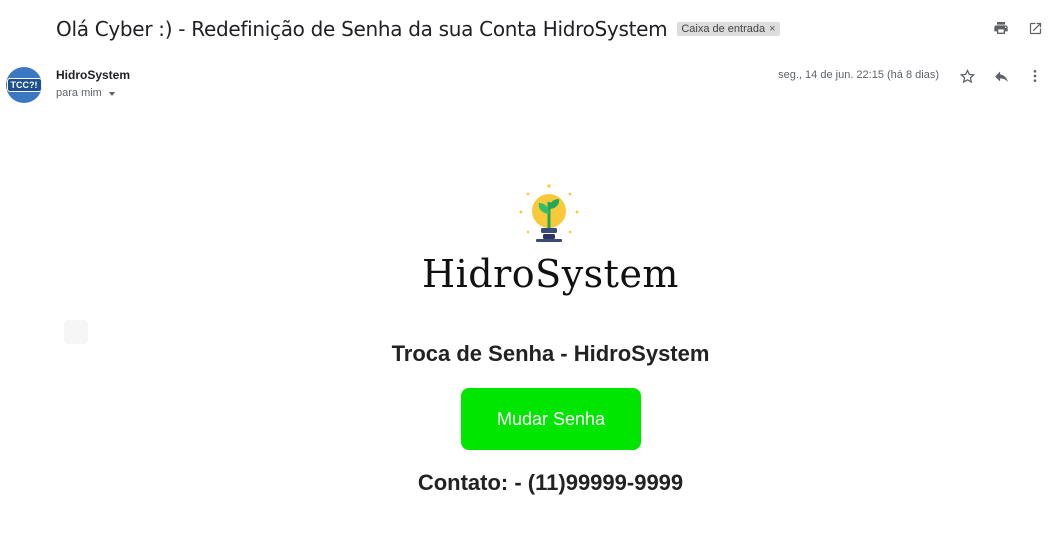  What do you see at coordinates (858, 75) in the screenshot?
I see `email-date: seg., 14 de jun. 22:15 (há 8 dias)` at bounding box center [858, 75].